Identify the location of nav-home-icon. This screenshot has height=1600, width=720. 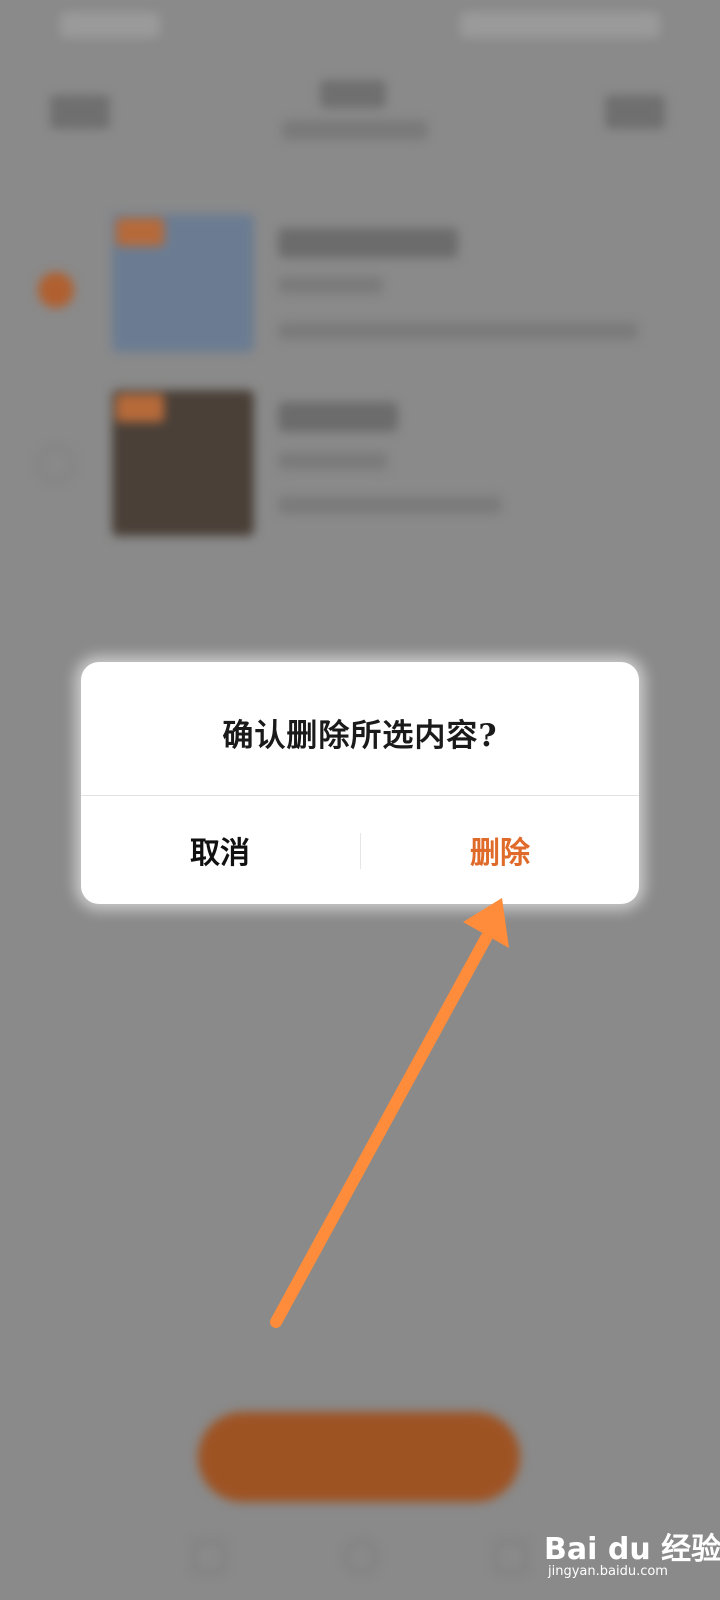
(361, 1557).